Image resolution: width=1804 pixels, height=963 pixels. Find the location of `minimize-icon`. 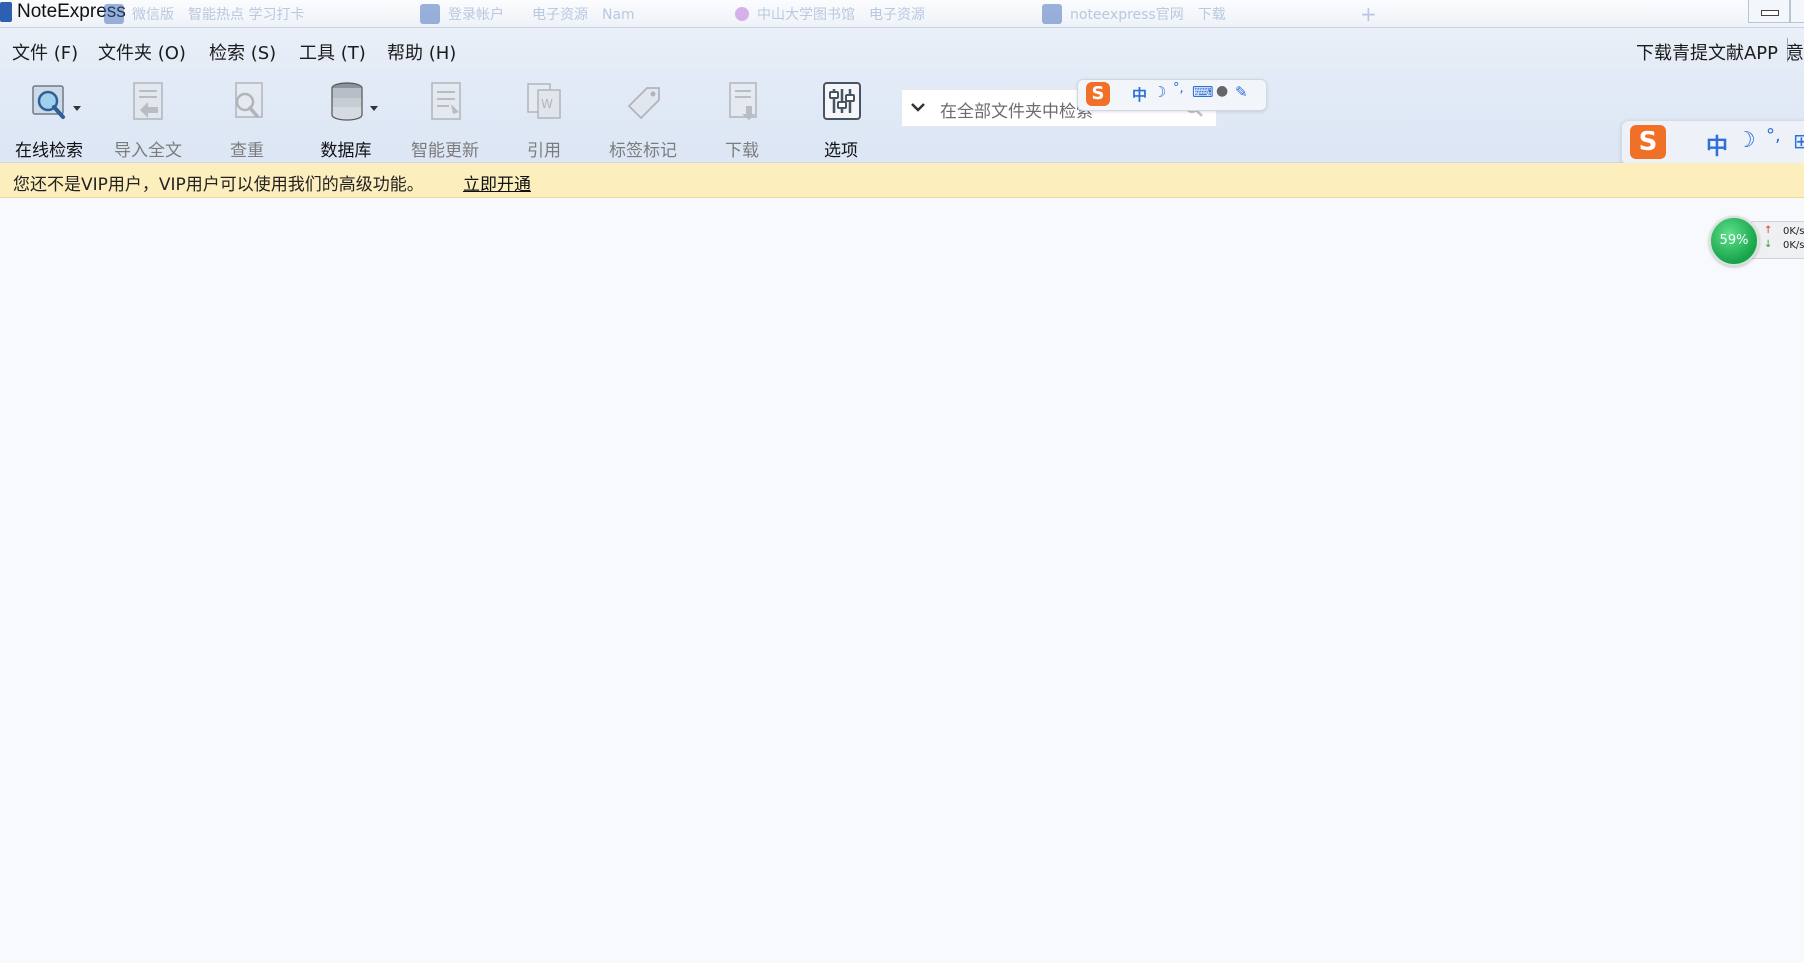

minimize-icon is located at coordinates (1770, 13).